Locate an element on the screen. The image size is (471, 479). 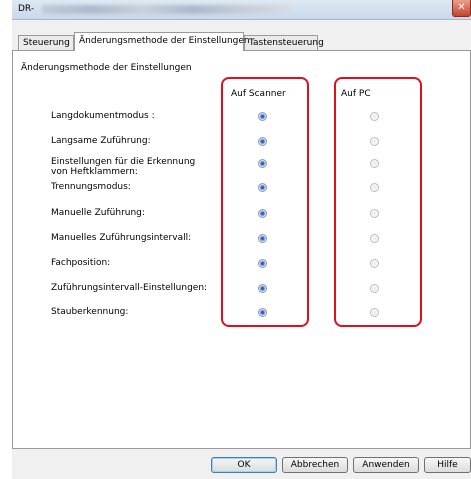
radio-pc-manuelle-zufuehrung is located at coordinates (374, 213).